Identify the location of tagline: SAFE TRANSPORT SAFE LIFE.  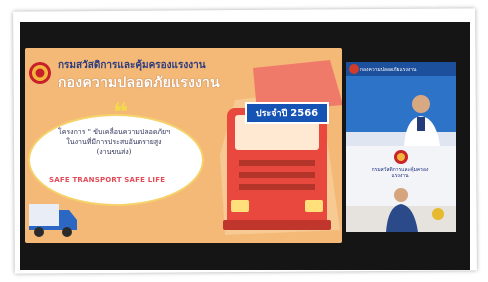
(107, 180).